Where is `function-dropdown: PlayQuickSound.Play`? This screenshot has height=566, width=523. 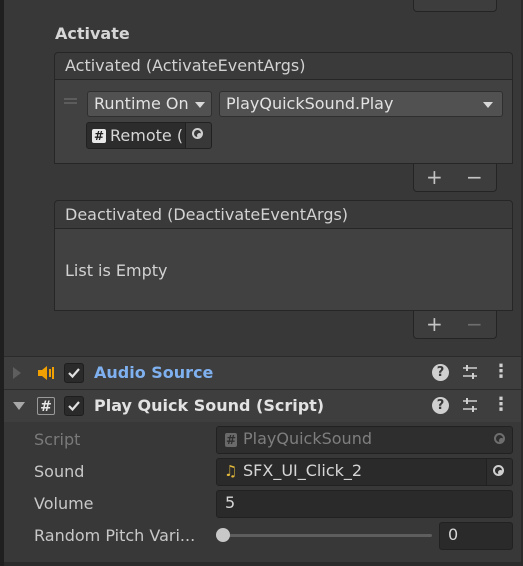
function-dropdown: PlayQuickSound.Play is located at coordinates (361, 104).